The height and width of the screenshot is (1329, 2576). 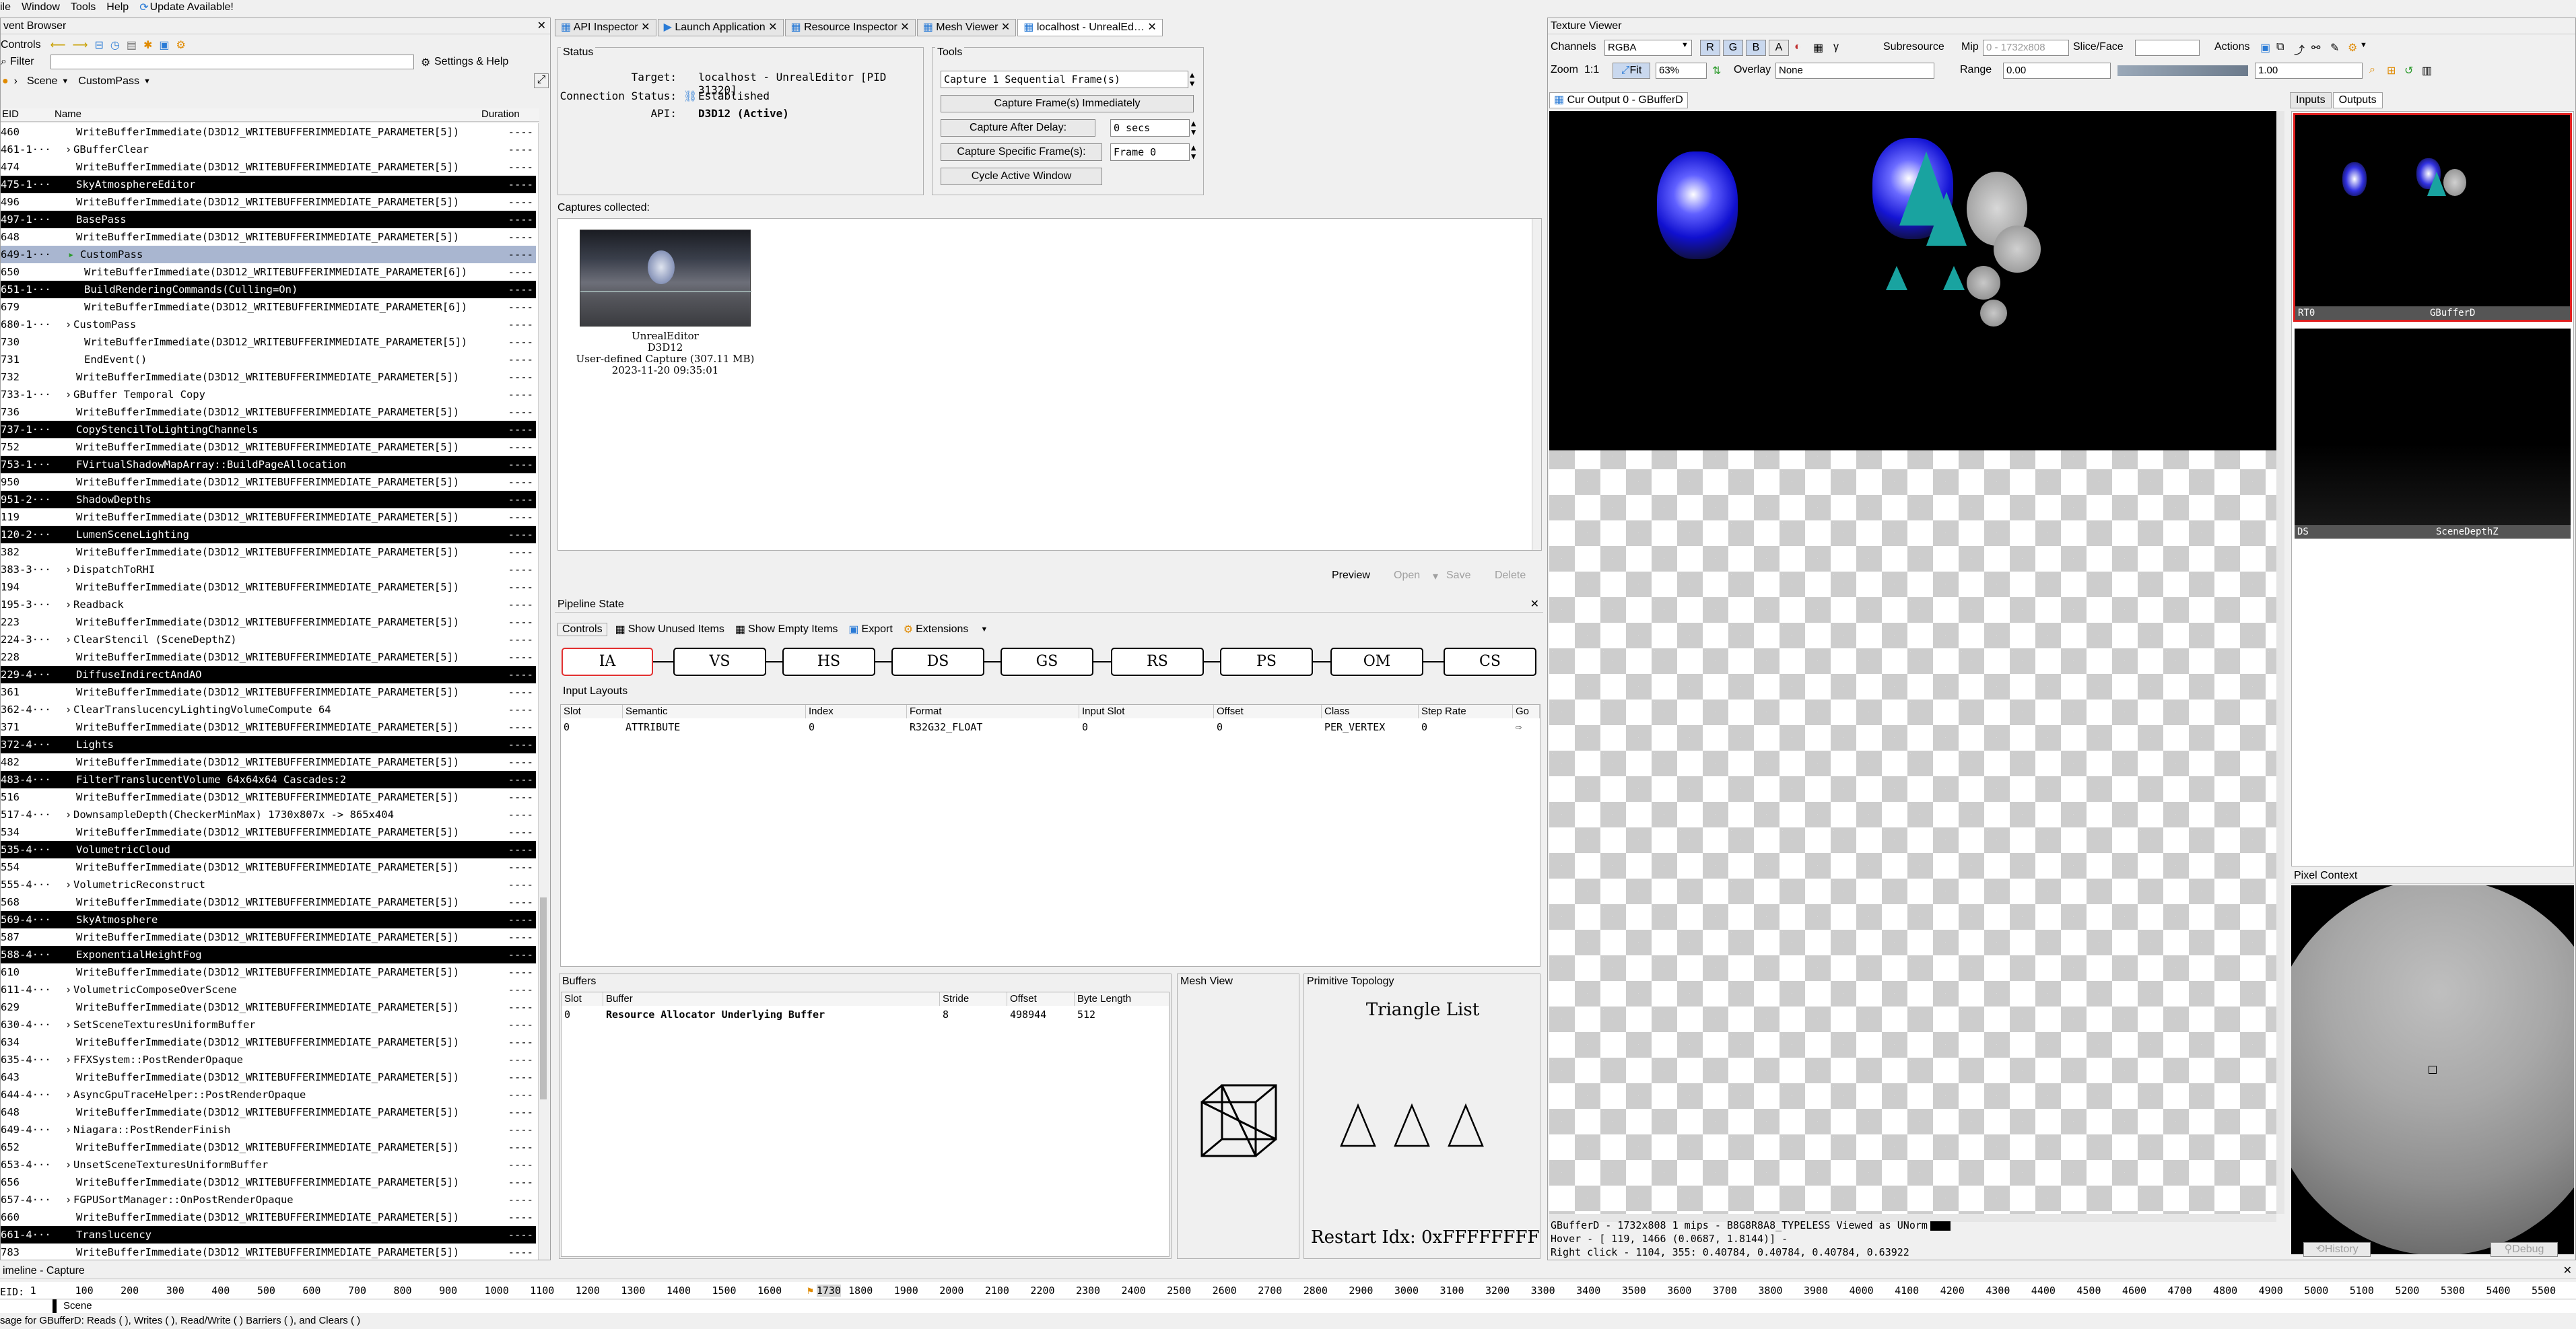 What do you see at coordinates (268, 605) in the screenshot?
I see `event-row: › 195-3··· Readback ----` at bounding box center [268, 605].